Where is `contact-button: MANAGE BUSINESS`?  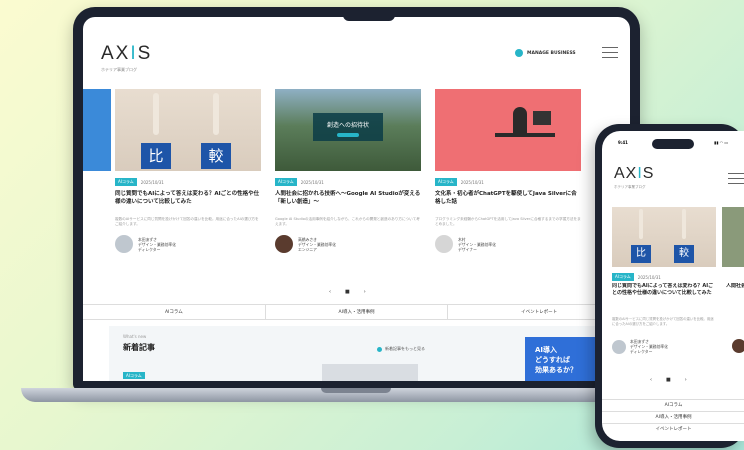 contact-button: MANAGE BUSINESS is located at coordinates (545, 53).